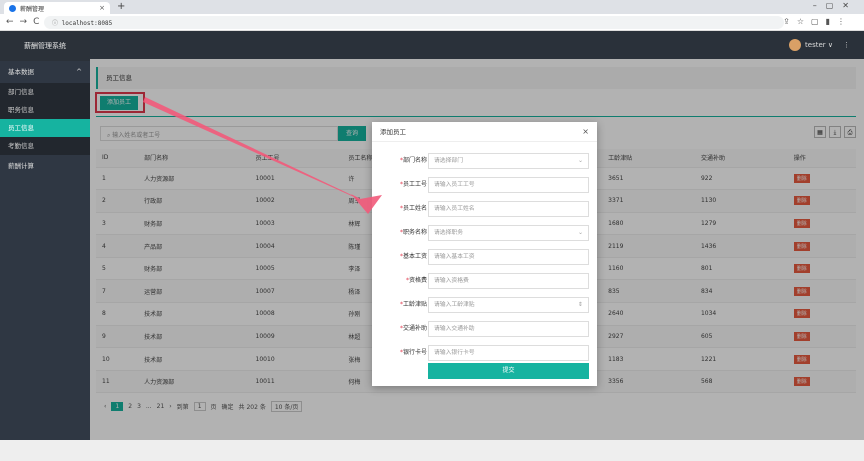  What do you see at coordinates (454, 329) in the screenshot?
I see `field-placeholder: 请输入交通补助` at bounding box center [454, 329].